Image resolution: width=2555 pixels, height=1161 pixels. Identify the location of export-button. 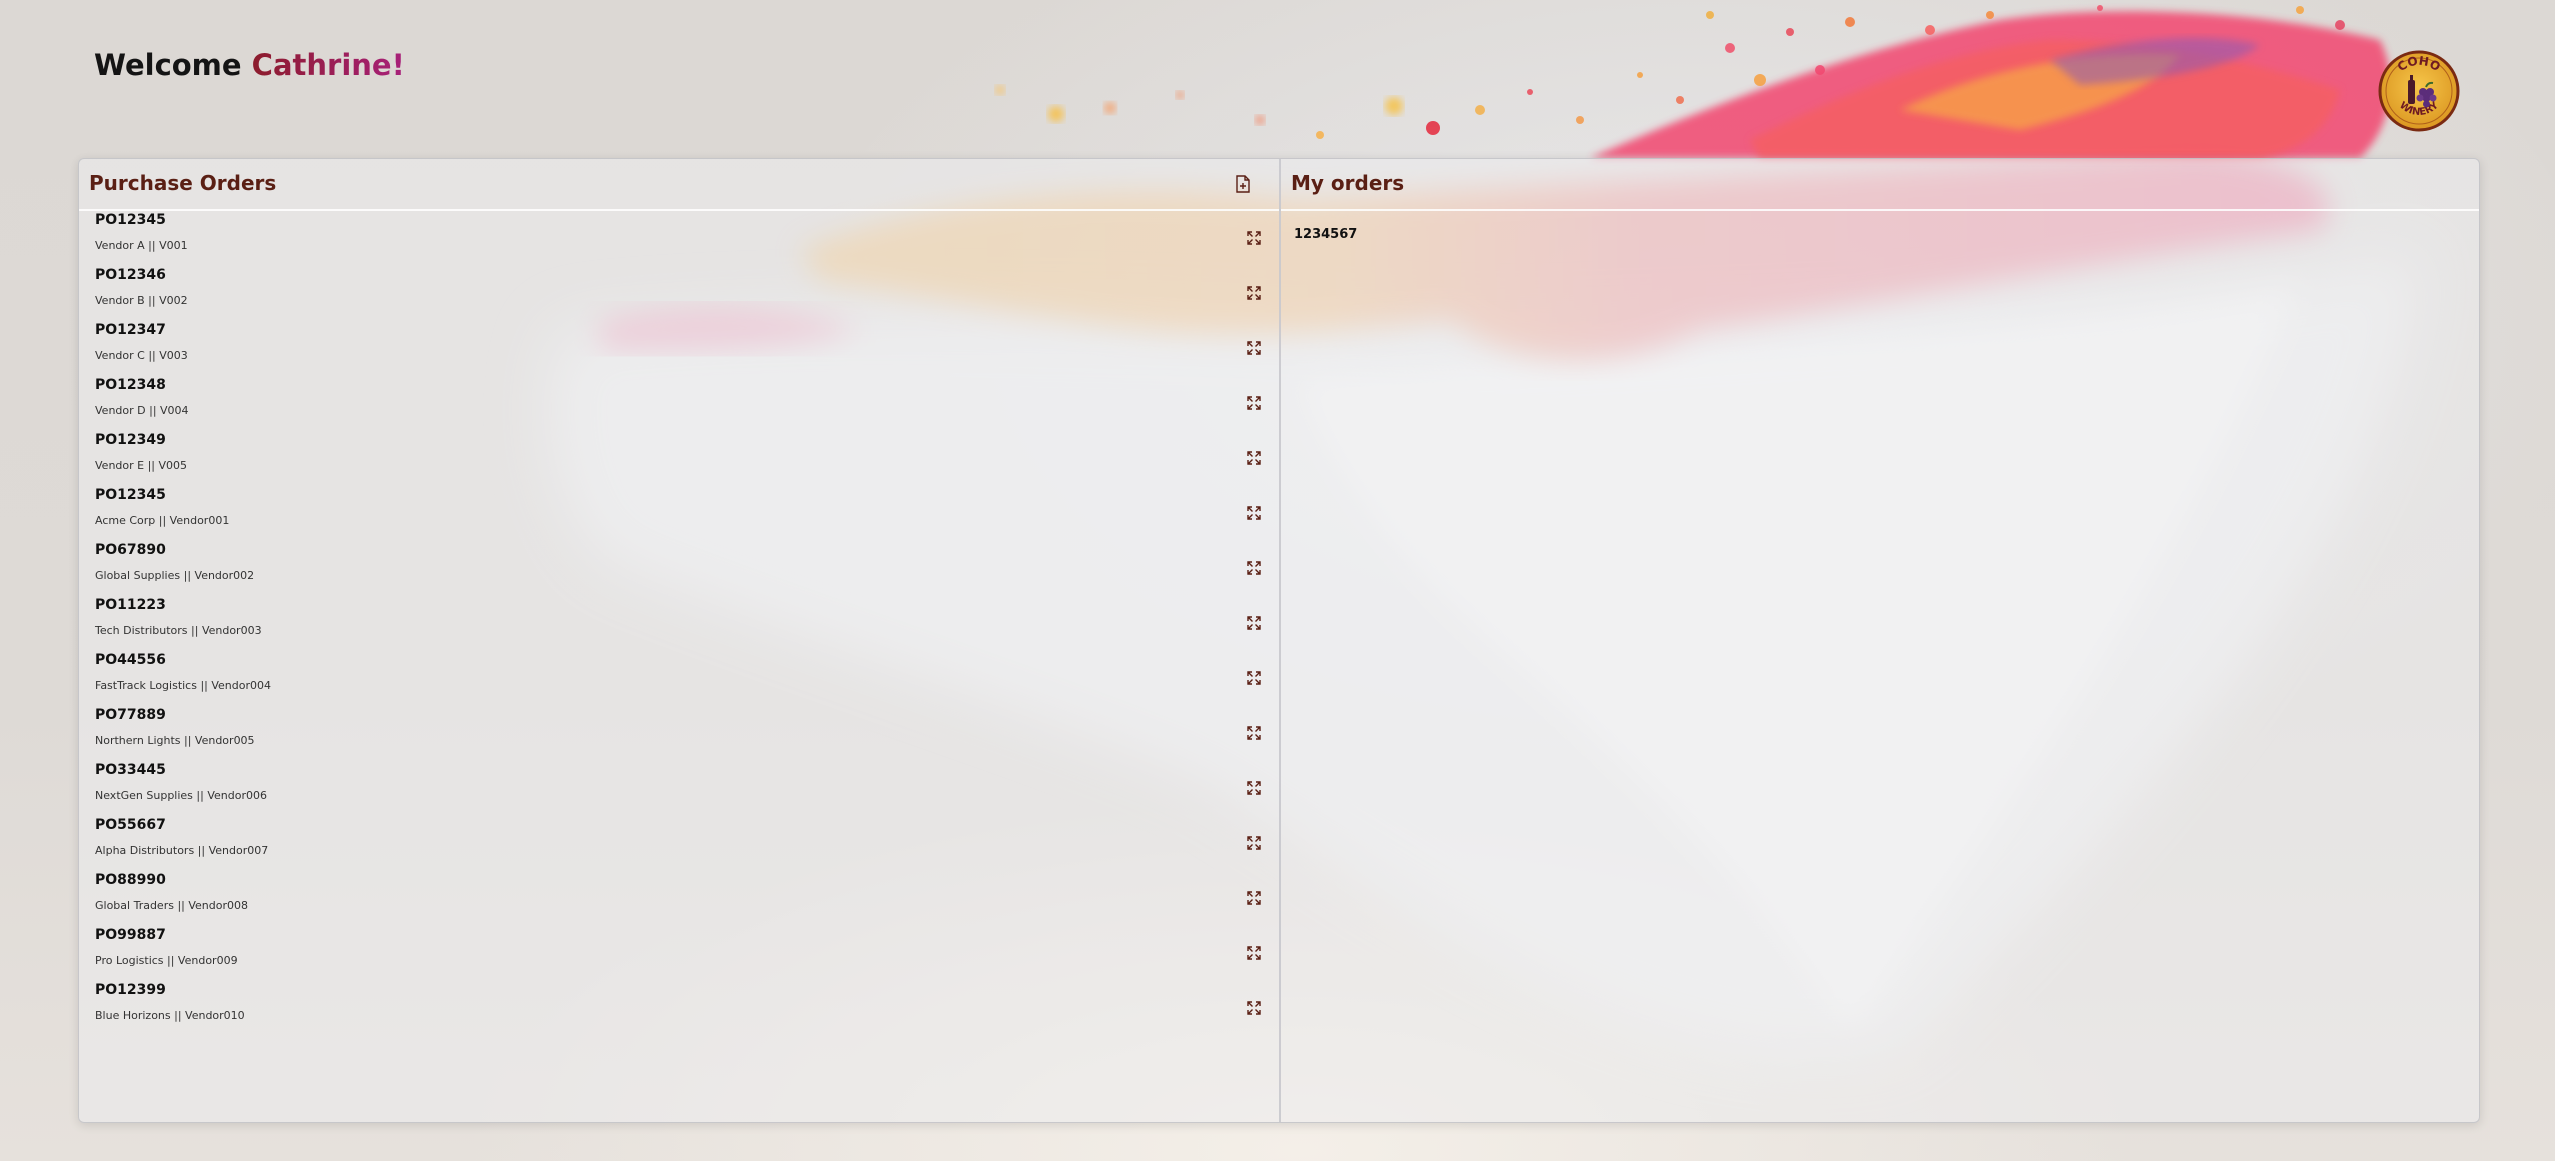
(1243, 184).